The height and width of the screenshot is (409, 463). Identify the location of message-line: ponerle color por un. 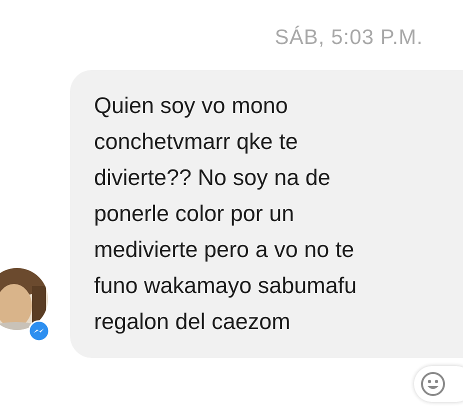
(195, 214).